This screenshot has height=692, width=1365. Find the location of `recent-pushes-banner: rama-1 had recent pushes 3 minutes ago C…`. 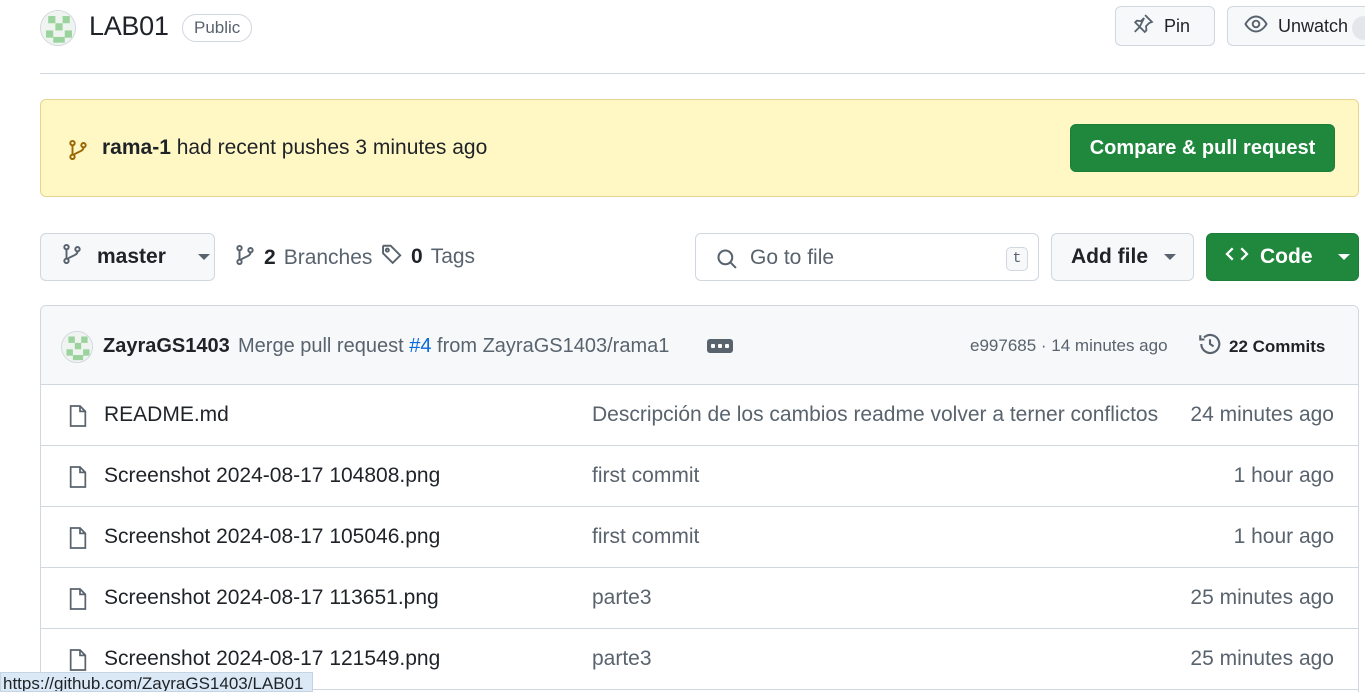

recent-pushes-banner: rama-1 had recent pushes 3 minutes ago C… is located at coordinates (699, 148).